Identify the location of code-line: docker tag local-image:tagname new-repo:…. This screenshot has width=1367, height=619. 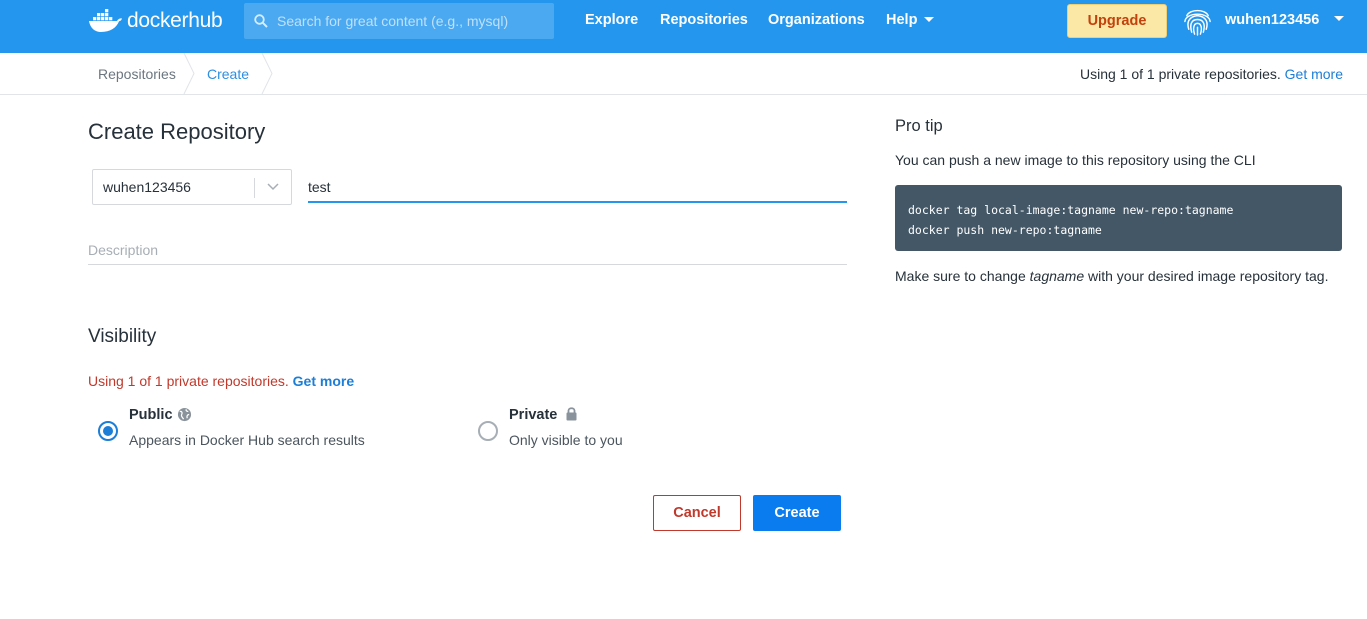
(1071, 210).